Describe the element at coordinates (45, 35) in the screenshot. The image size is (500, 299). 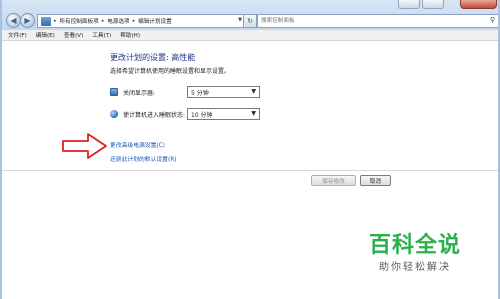
I see `menu-edit: 编辑(E)` at that location.